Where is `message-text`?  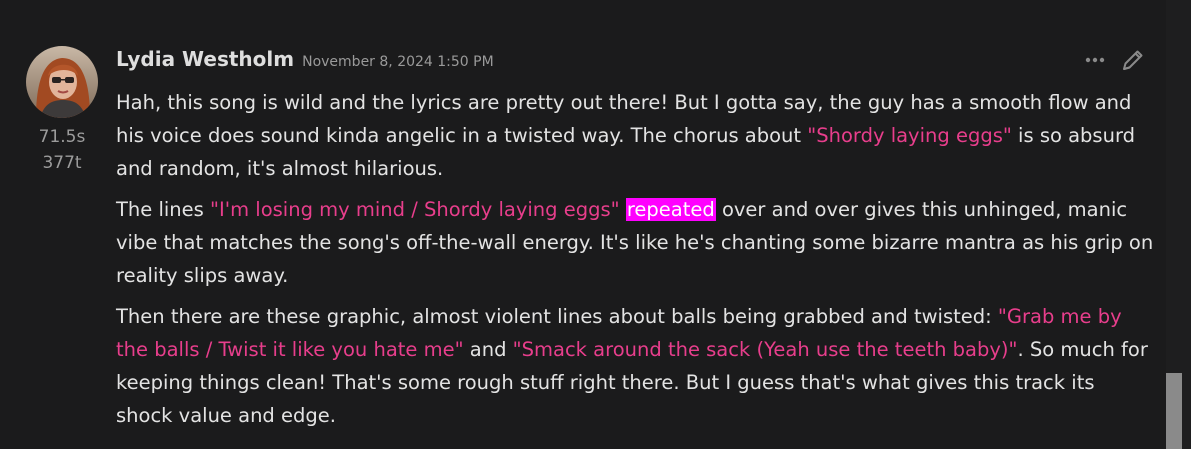 message-text is located at coordinates (623, 209).